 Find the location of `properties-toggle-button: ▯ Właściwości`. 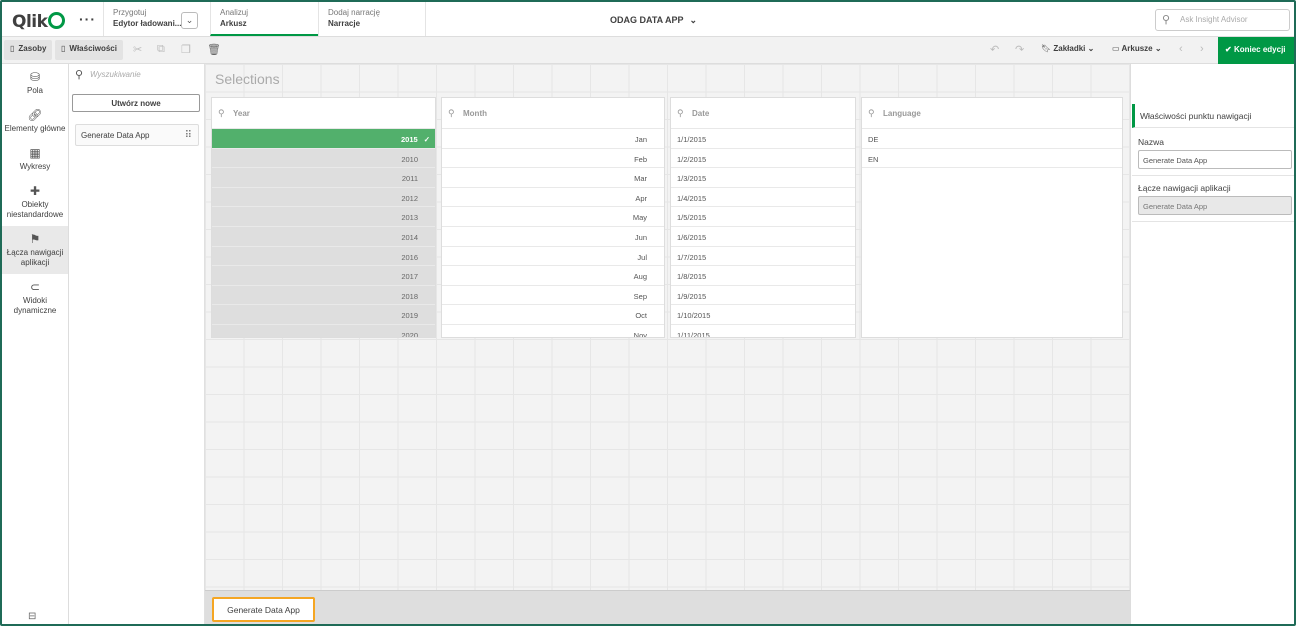

properties-toggle-button: ▯ Właściwości is located at coordinates (89, 50).